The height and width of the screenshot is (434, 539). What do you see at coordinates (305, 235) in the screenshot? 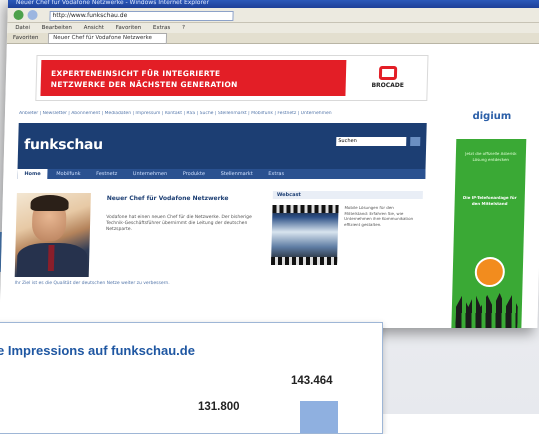
I see `webcast-video-thumbnail` at bounding box center [305, 235].